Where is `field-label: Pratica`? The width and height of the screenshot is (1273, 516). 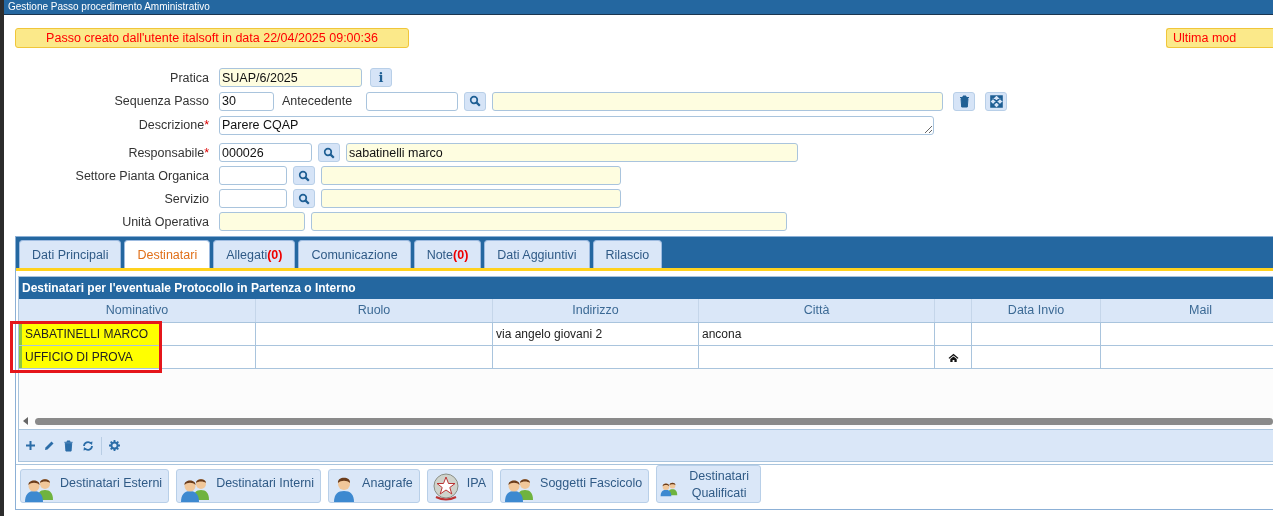
field-label: Pratica is located at coordinates (189, 77).